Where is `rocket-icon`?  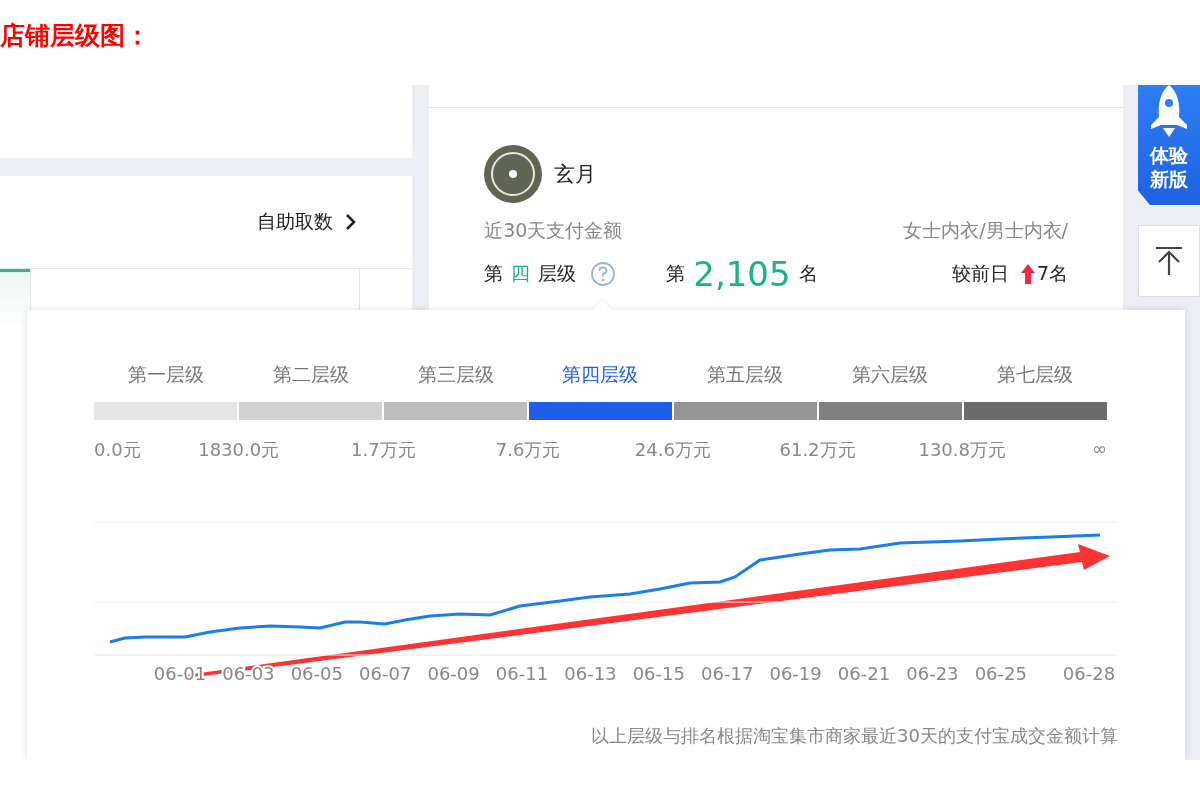 rocket-icon is located at coordinates (1169, 111).